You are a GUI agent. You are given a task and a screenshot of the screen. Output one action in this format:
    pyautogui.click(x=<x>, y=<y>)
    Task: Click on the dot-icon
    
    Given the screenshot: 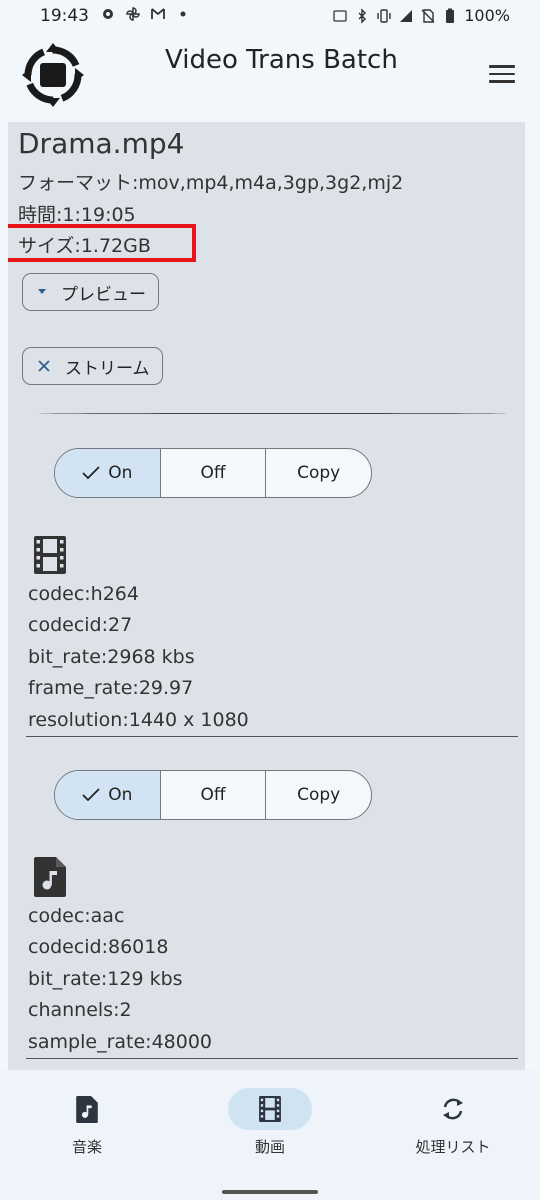 What is the action you would take?
    pyautogui.click(x=183, y=14)
    